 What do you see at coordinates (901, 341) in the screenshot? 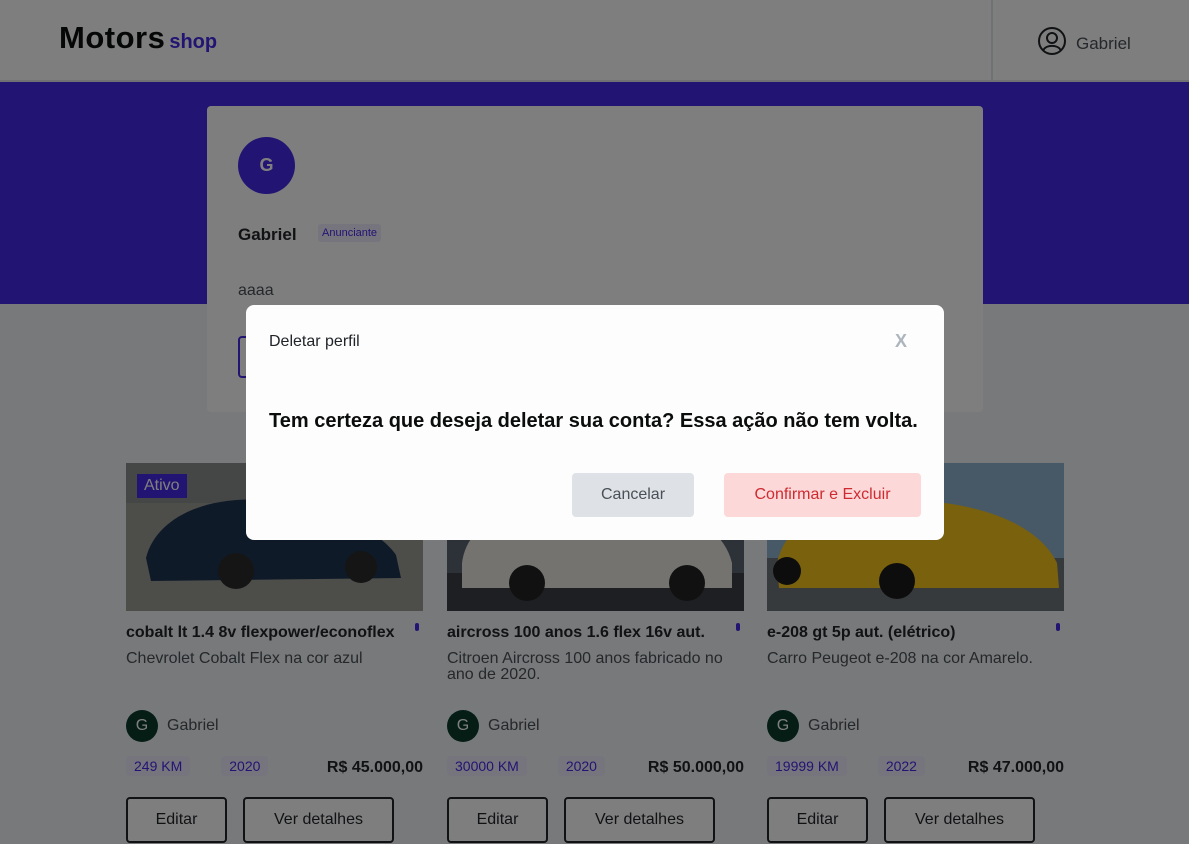
I see `close-icon: X` at bounding box center [901, 341].